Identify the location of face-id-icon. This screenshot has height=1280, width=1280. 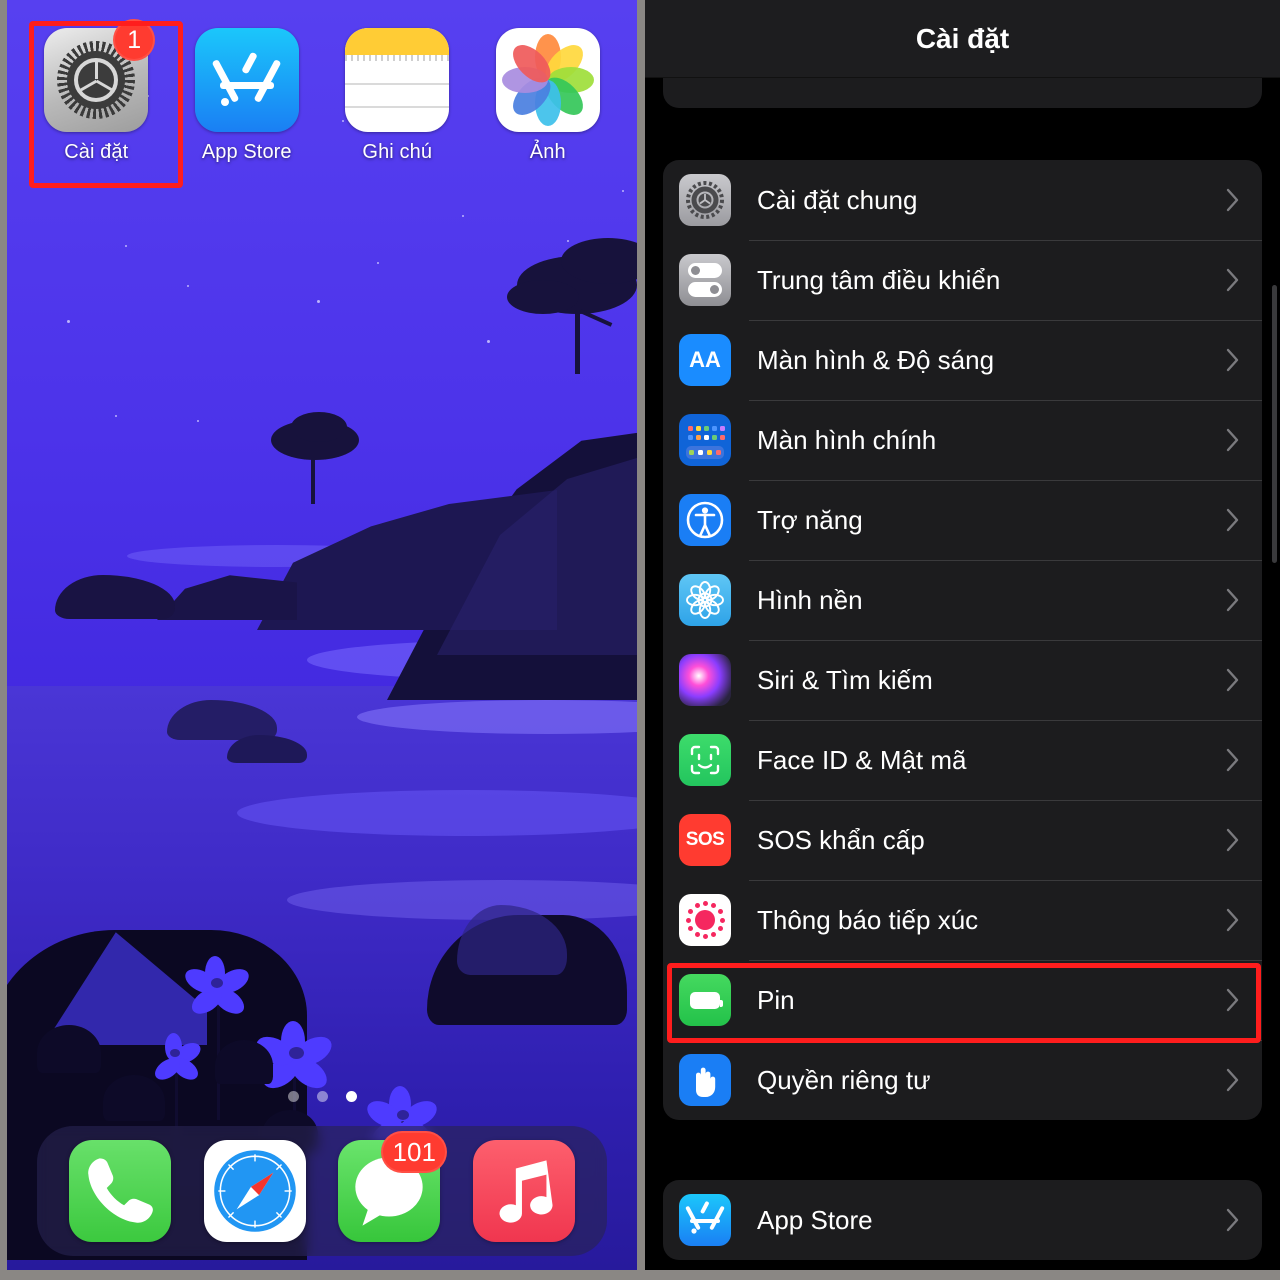
(705, 760).